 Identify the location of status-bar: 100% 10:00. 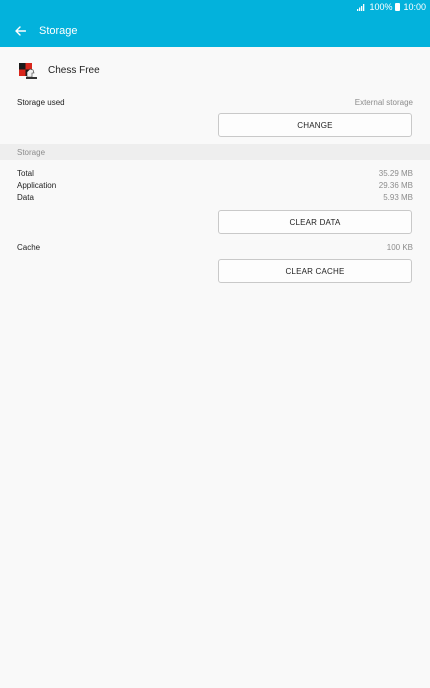
(215, 7).